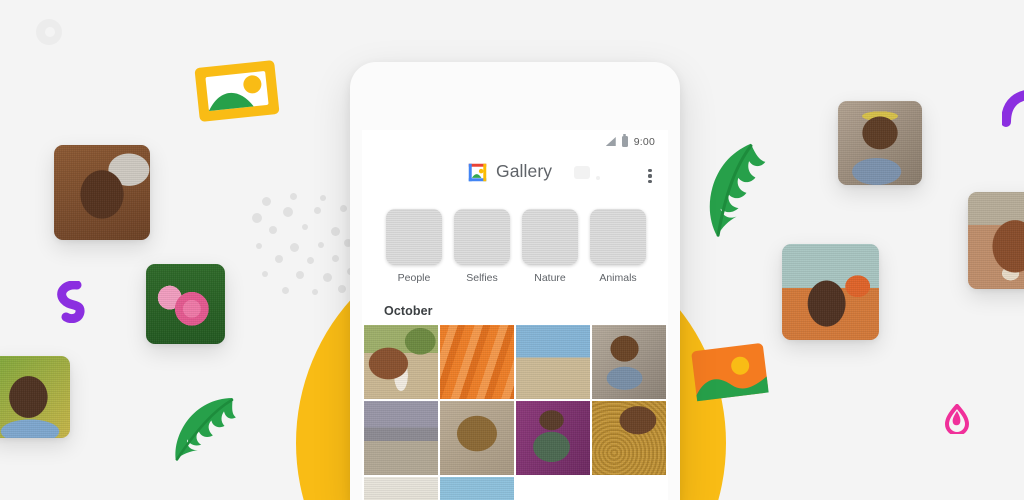 The width and height of the screenshot is (1024, 500). Describe the element at coordinates (408, 311) in the screenshot. I see `section-header-october: October` at that location.